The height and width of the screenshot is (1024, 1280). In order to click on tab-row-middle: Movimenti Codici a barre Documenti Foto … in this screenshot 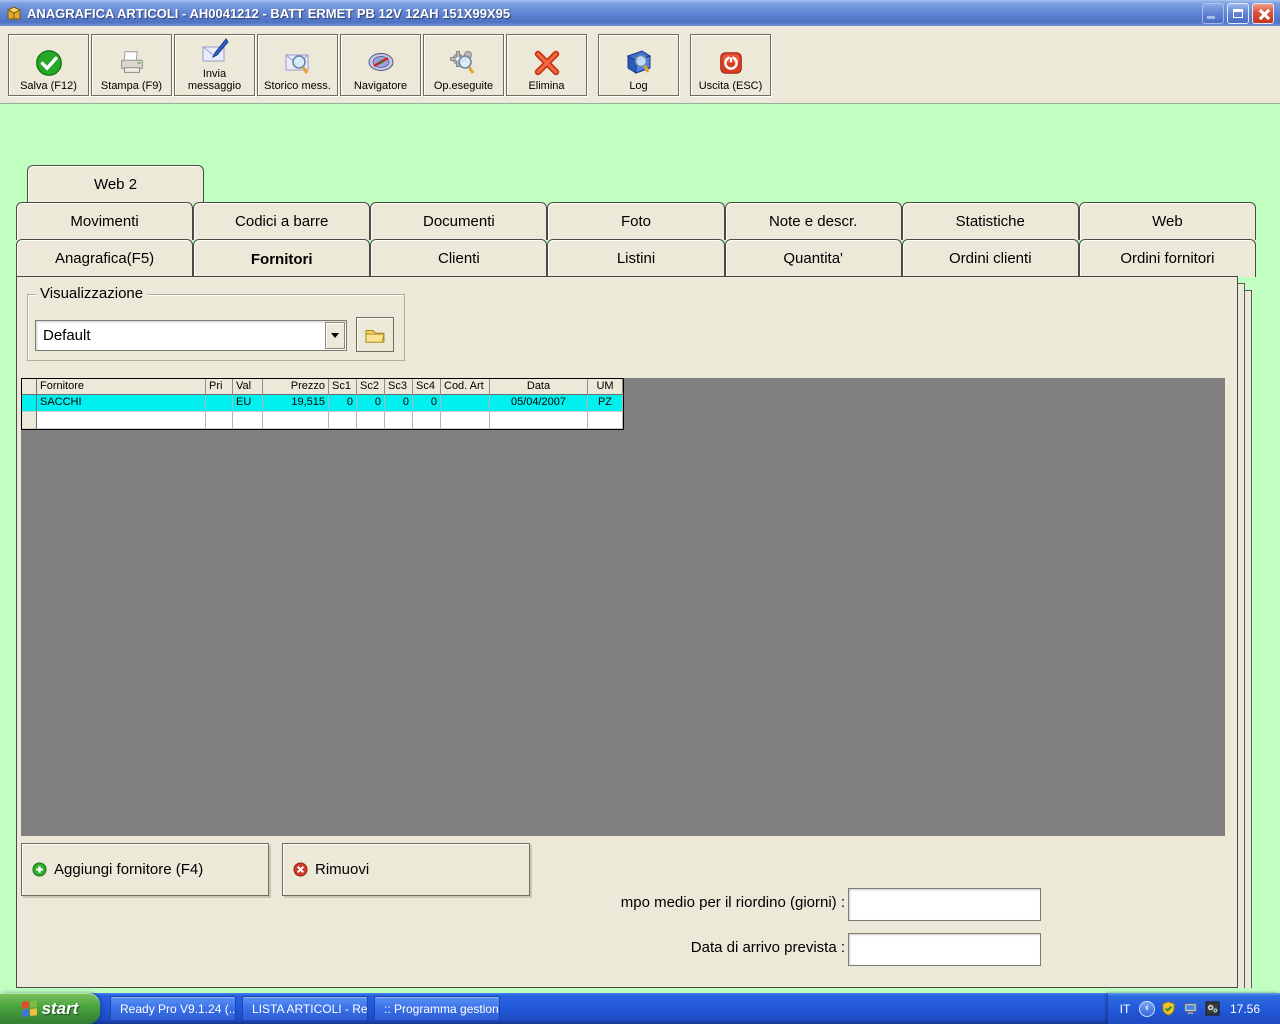, I will do `click(636, 221)`.